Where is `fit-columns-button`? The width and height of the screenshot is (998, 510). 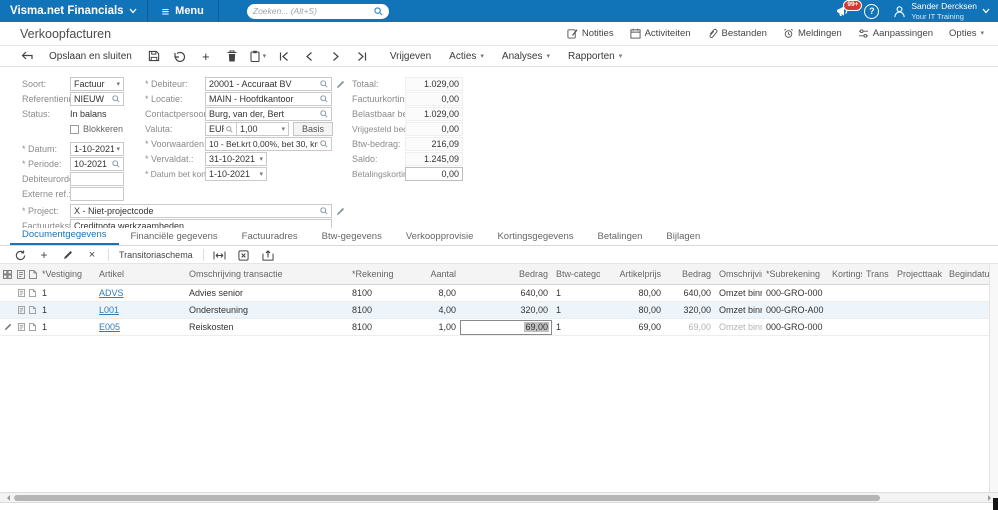
fit-columns-button is located at coordinates (220, 255).